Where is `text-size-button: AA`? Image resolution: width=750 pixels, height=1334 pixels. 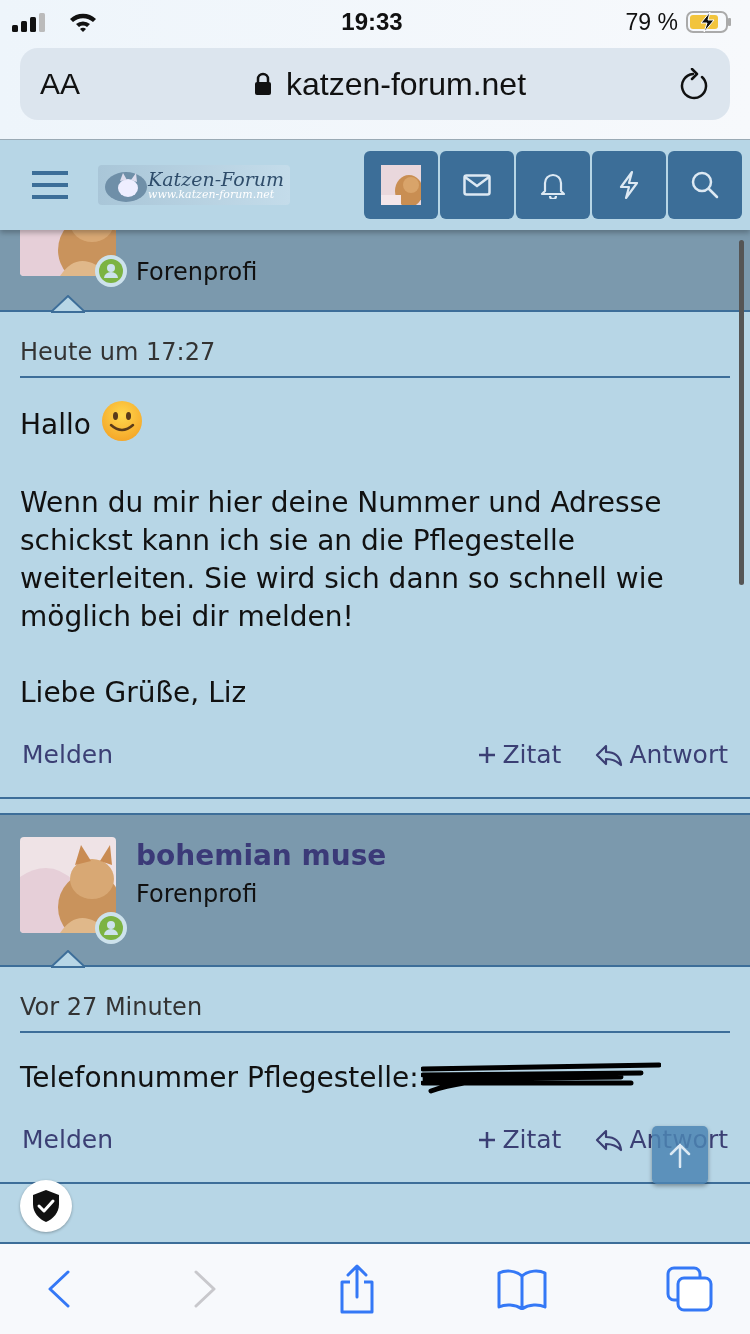
text-size-button: AA is located at coordinates (70, 84).